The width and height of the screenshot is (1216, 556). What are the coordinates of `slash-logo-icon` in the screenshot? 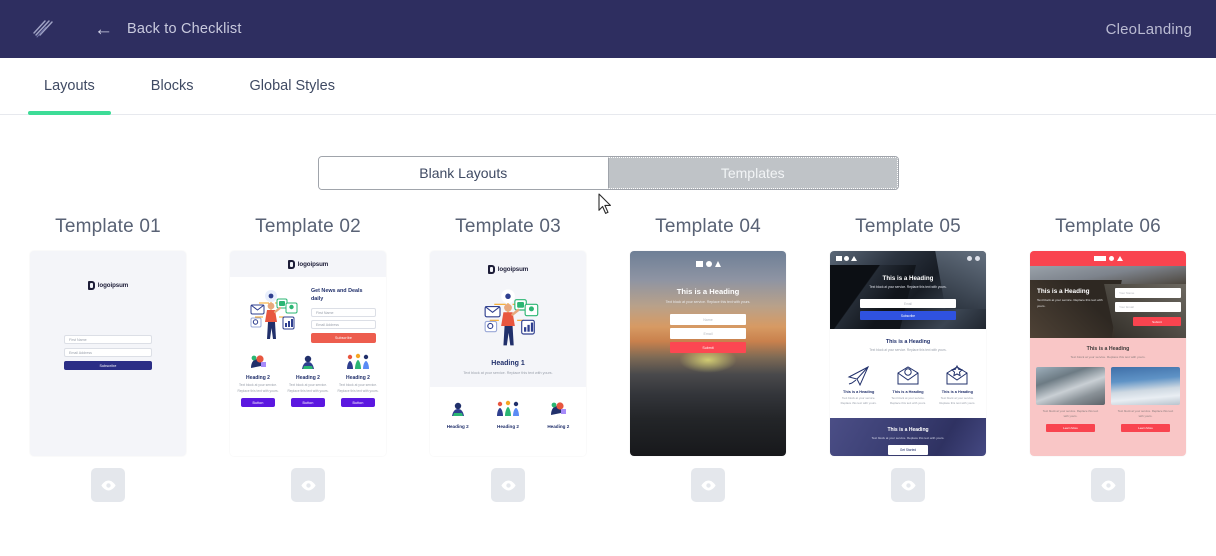 It's located at (43, 29).